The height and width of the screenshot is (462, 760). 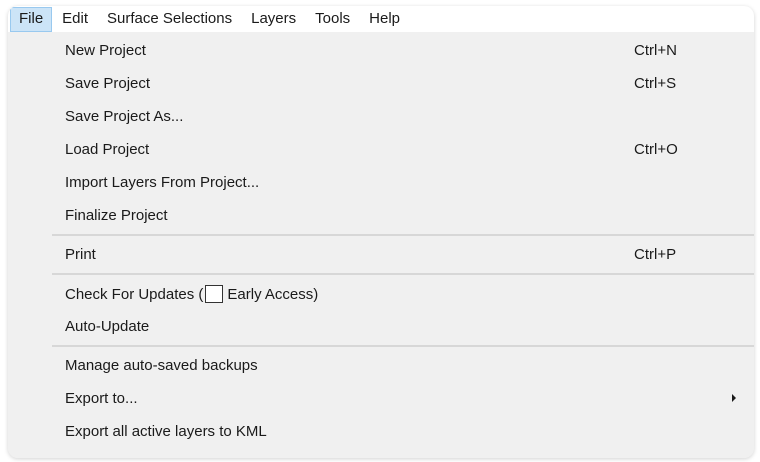 I want to click on early-access-label: Early Access), so click(x=273, y=294).